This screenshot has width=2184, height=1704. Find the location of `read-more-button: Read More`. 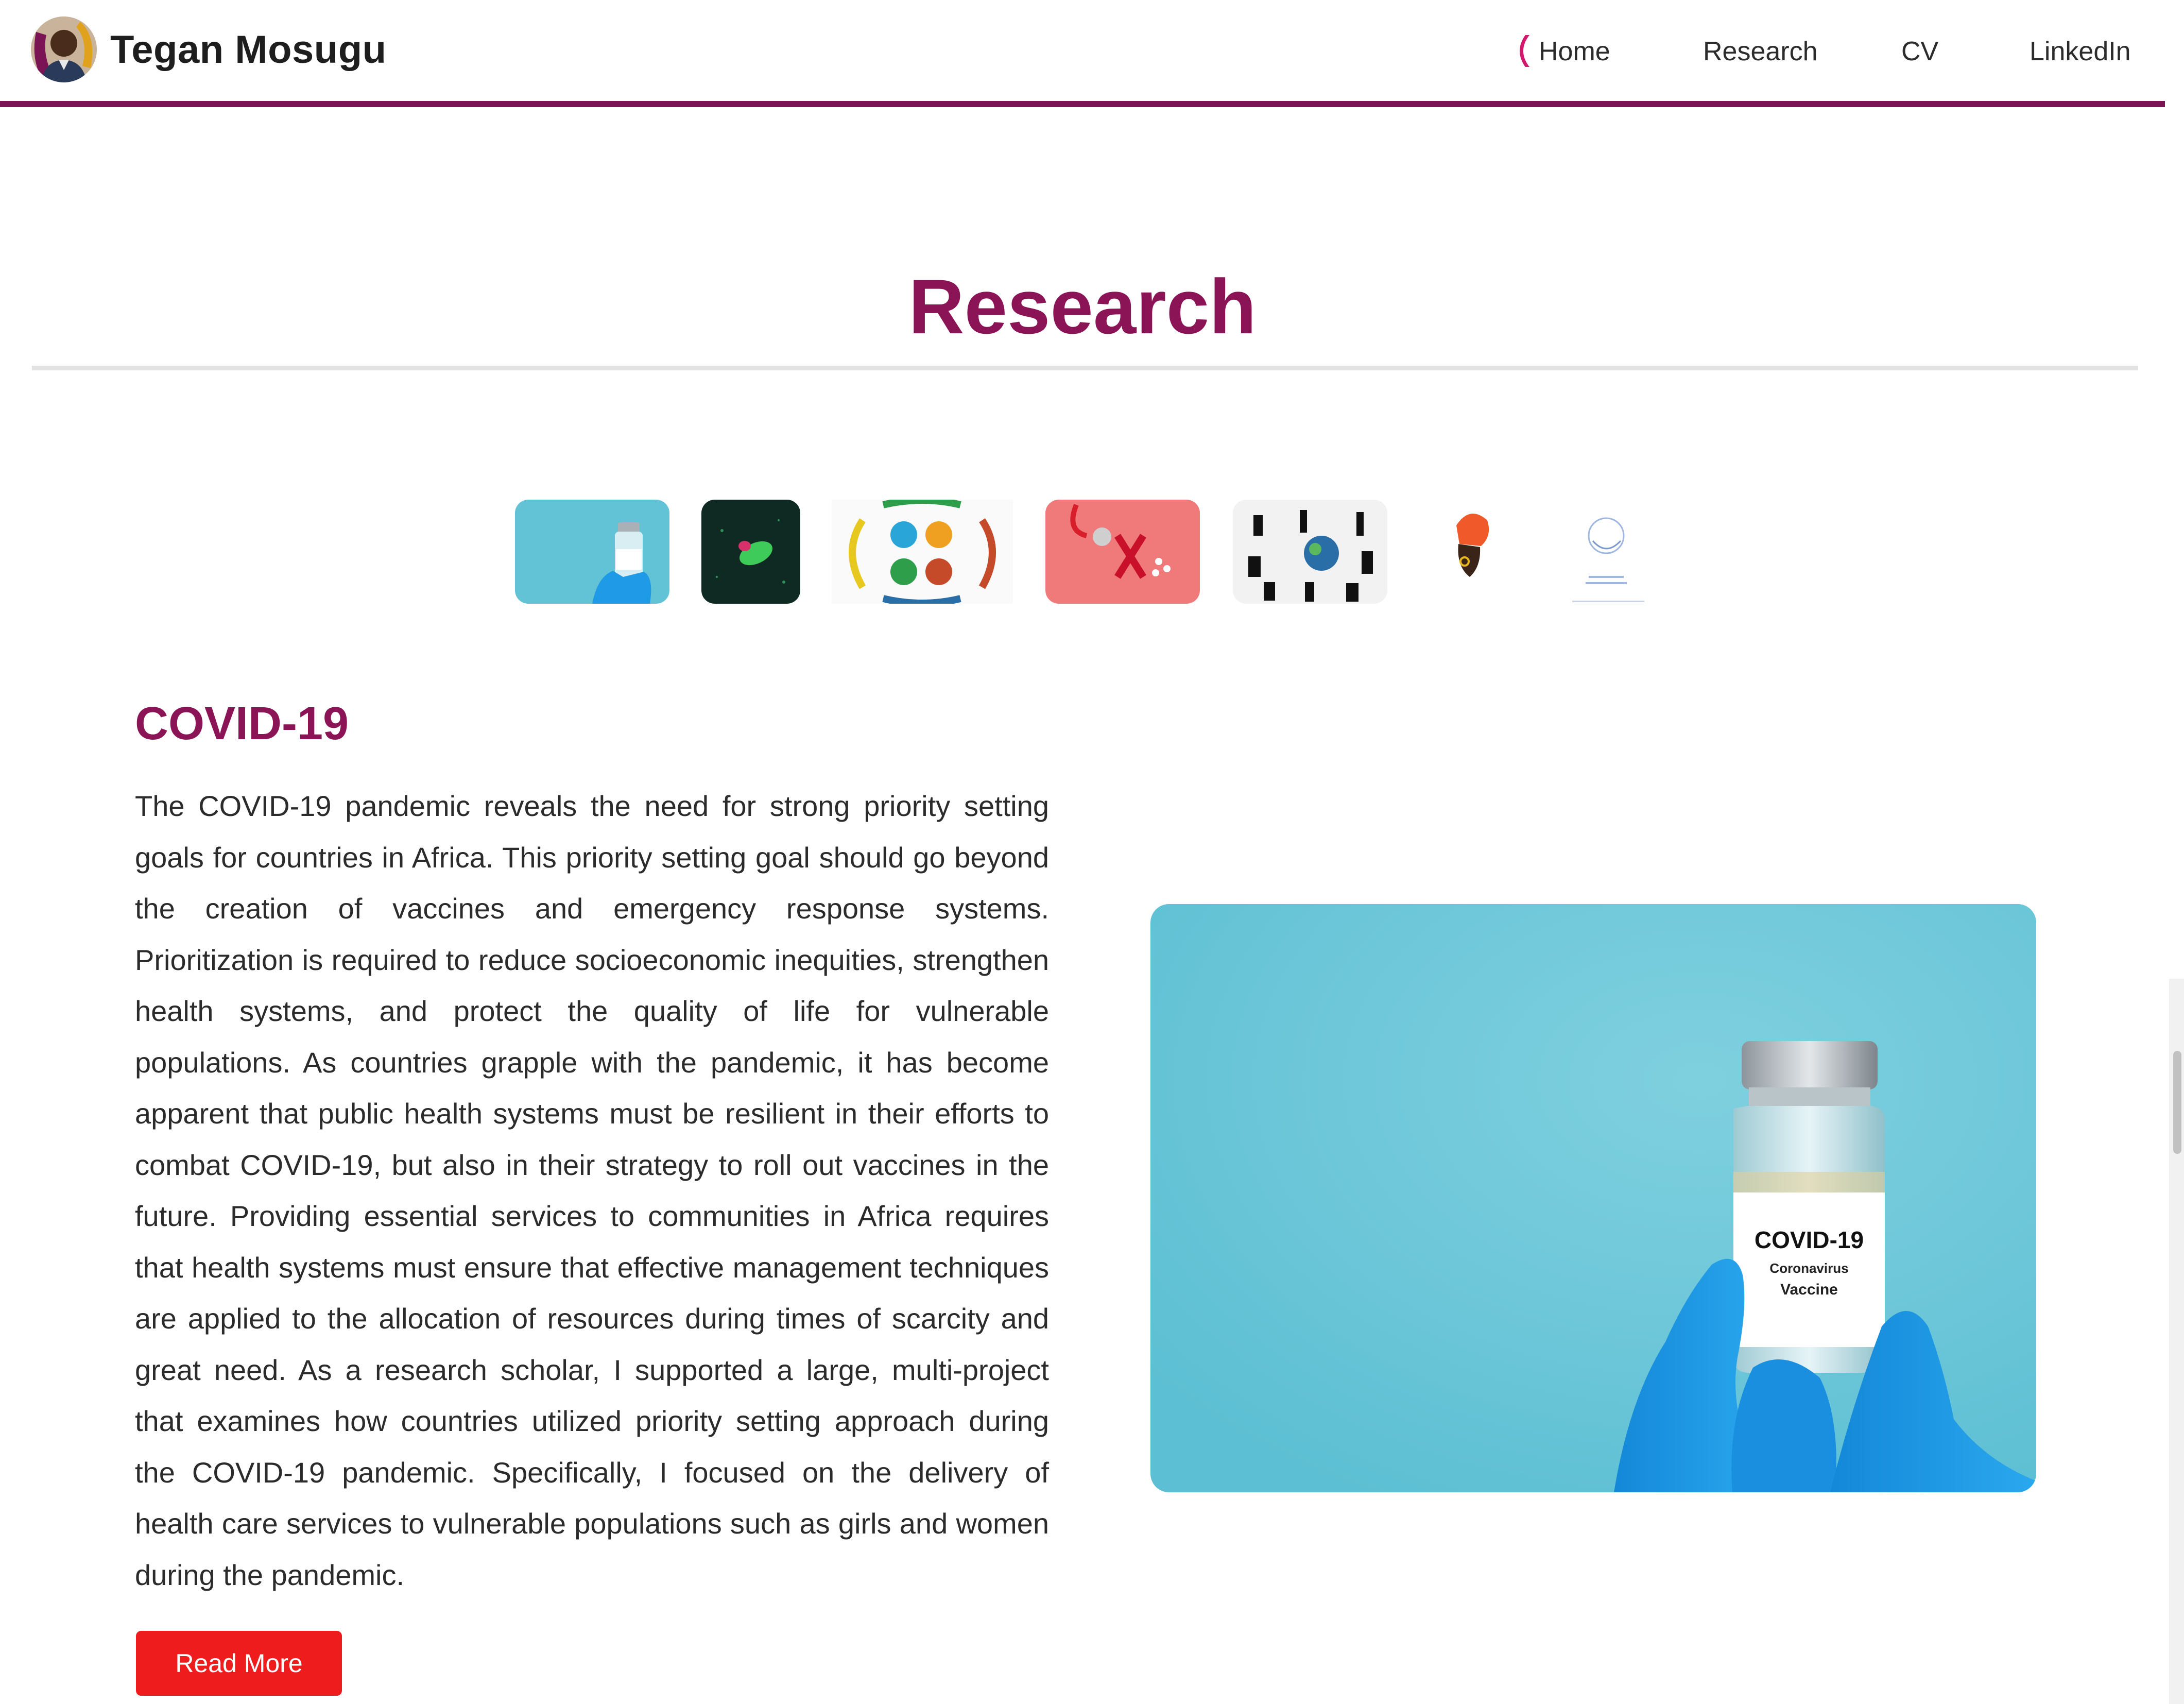

read-more-button: Read More is located at coordinates (239, 1663).